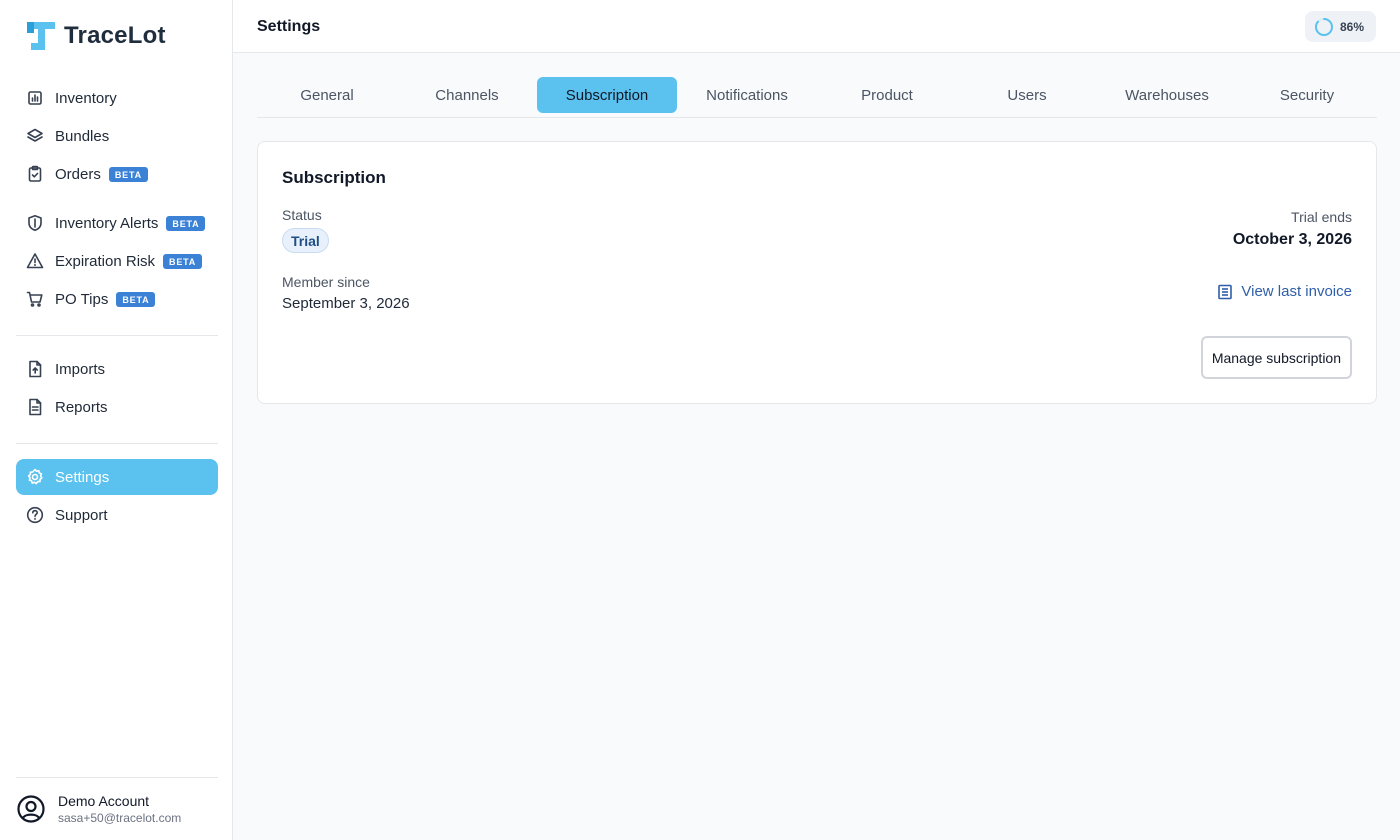  I want to click on sidebar-item-bundles: Bundles, so click(117, 136).